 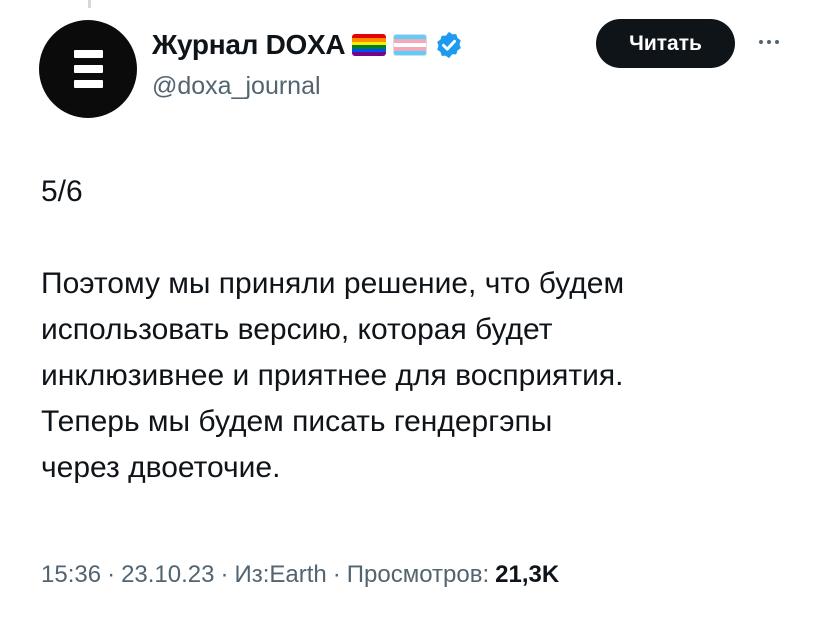 I want to click on author-handle: @doxa_journal, so click(x=236, y=86).